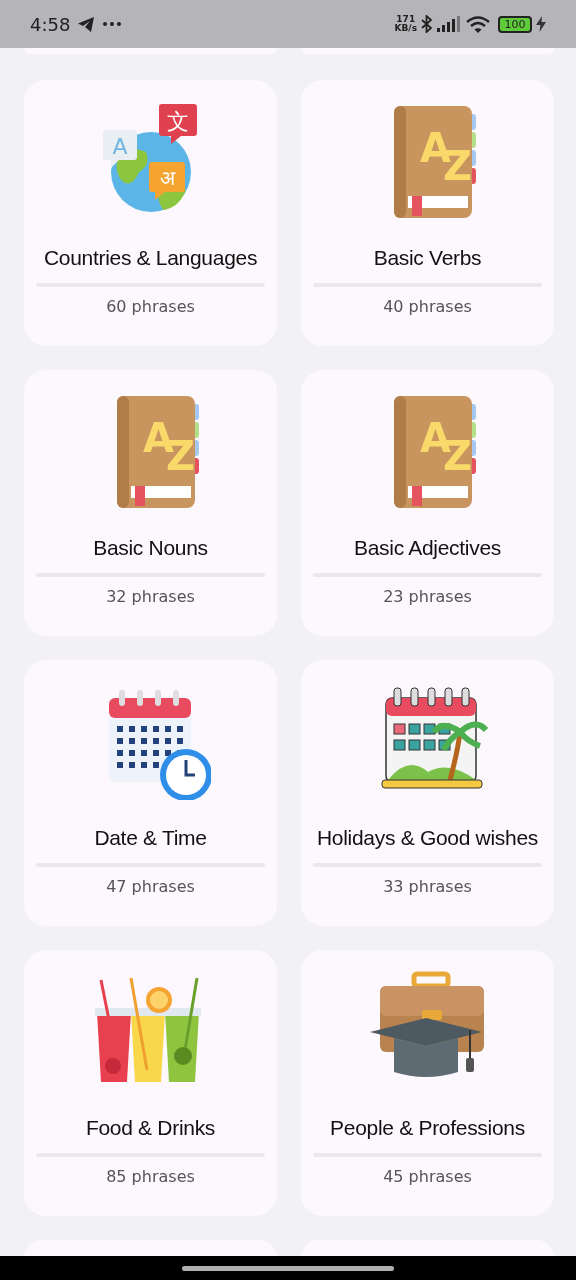 The image size is (576, 1280). What do you see at coordinates (87, 24) in the screenshot?
I see `paper-plane-icon` at bounding box center [87, 24].